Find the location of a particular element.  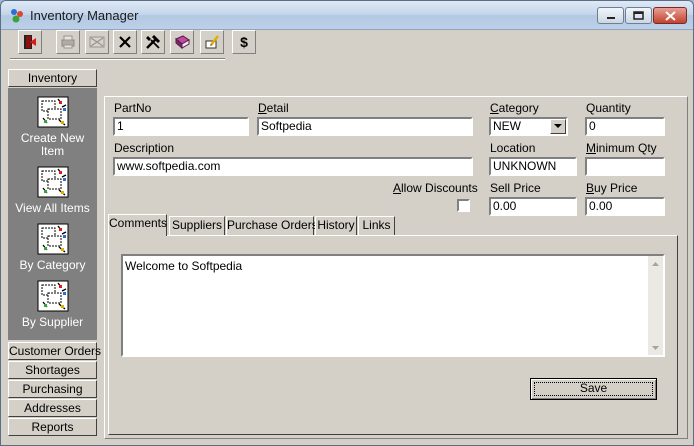

note-button is located at coordinates (212, 42).